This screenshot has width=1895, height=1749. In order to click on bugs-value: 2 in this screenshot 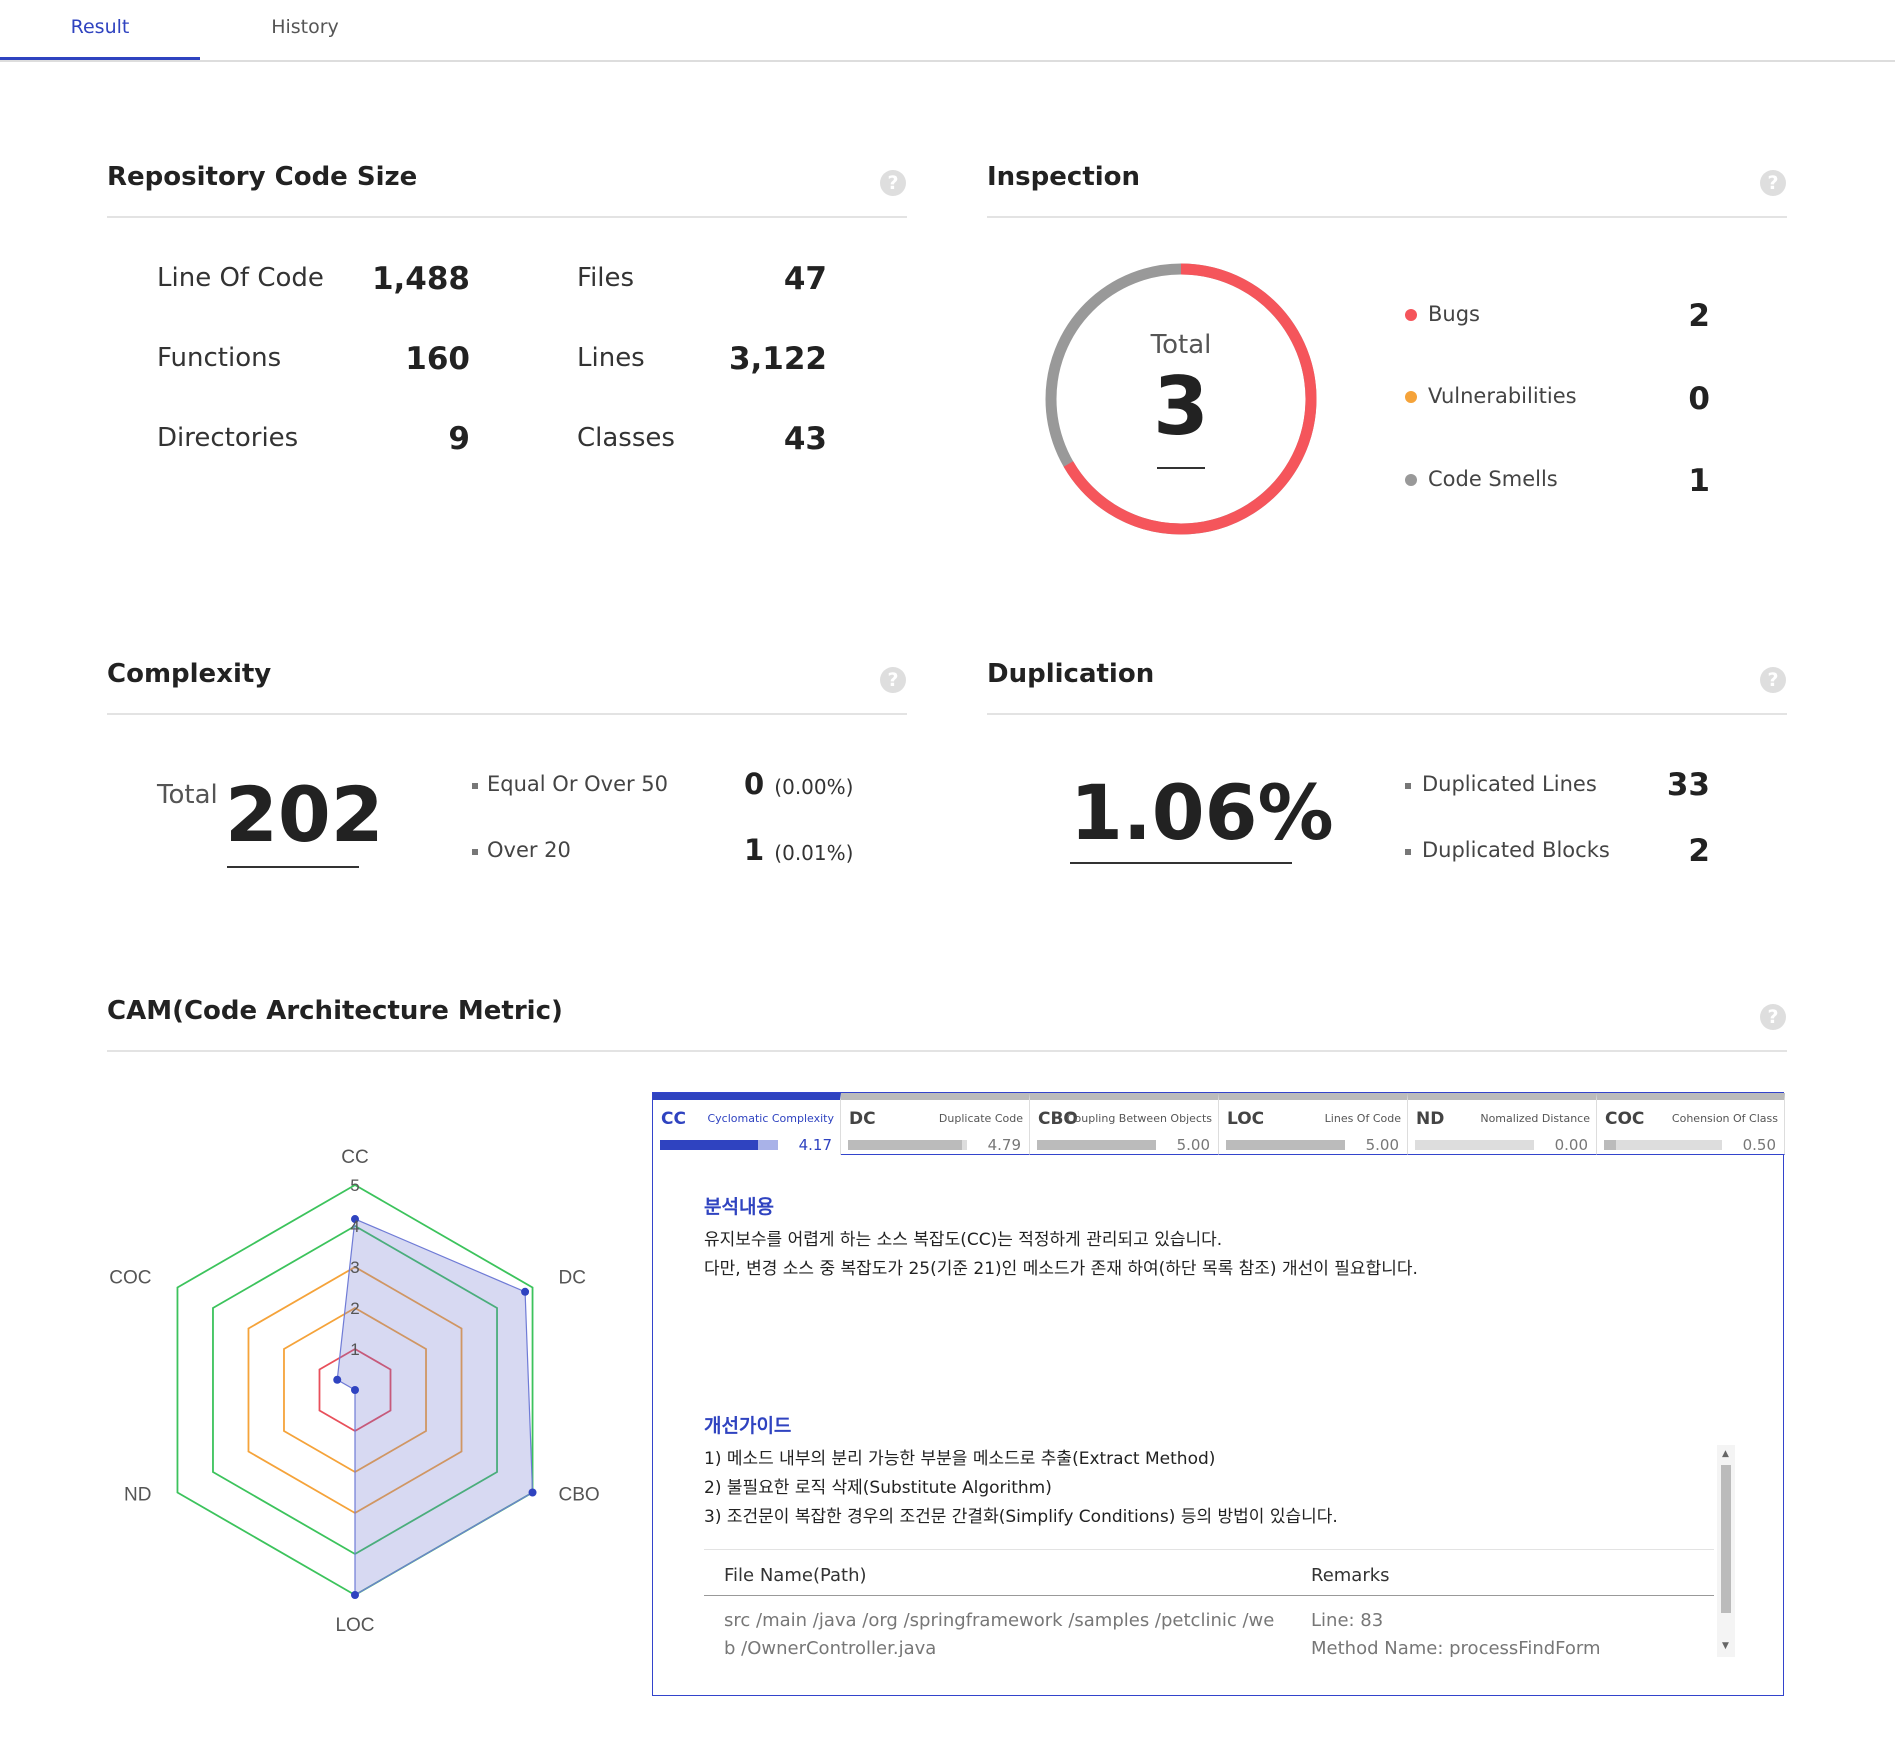, I will do `click(1699, 316)`.